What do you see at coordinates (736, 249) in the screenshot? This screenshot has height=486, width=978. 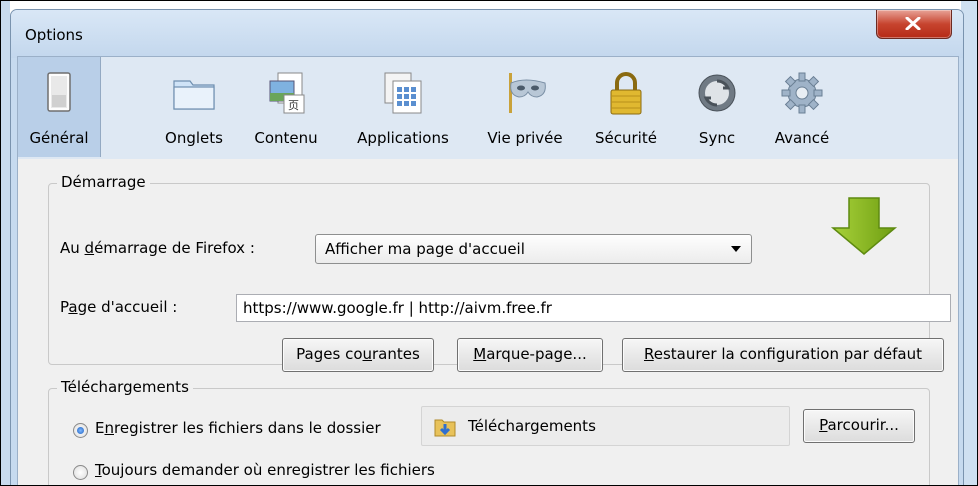 I see `dropdown-arrow-icon` at bounding box center [736, 249].